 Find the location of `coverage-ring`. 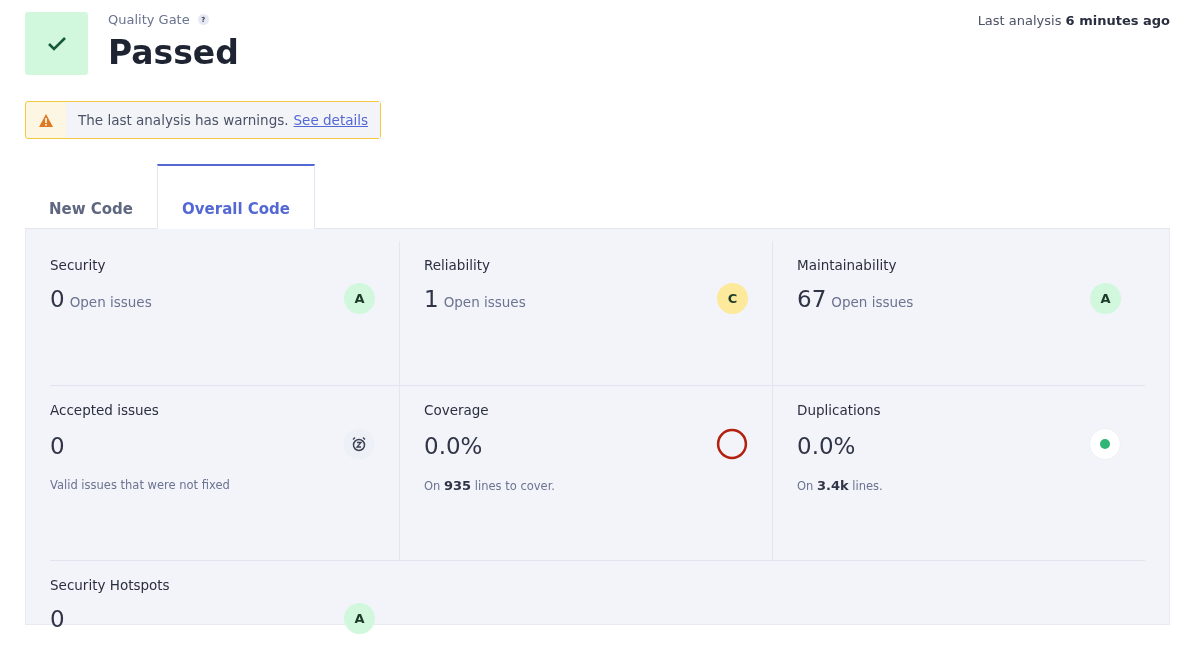

coverage-ring is located at coordinates (732, 444).